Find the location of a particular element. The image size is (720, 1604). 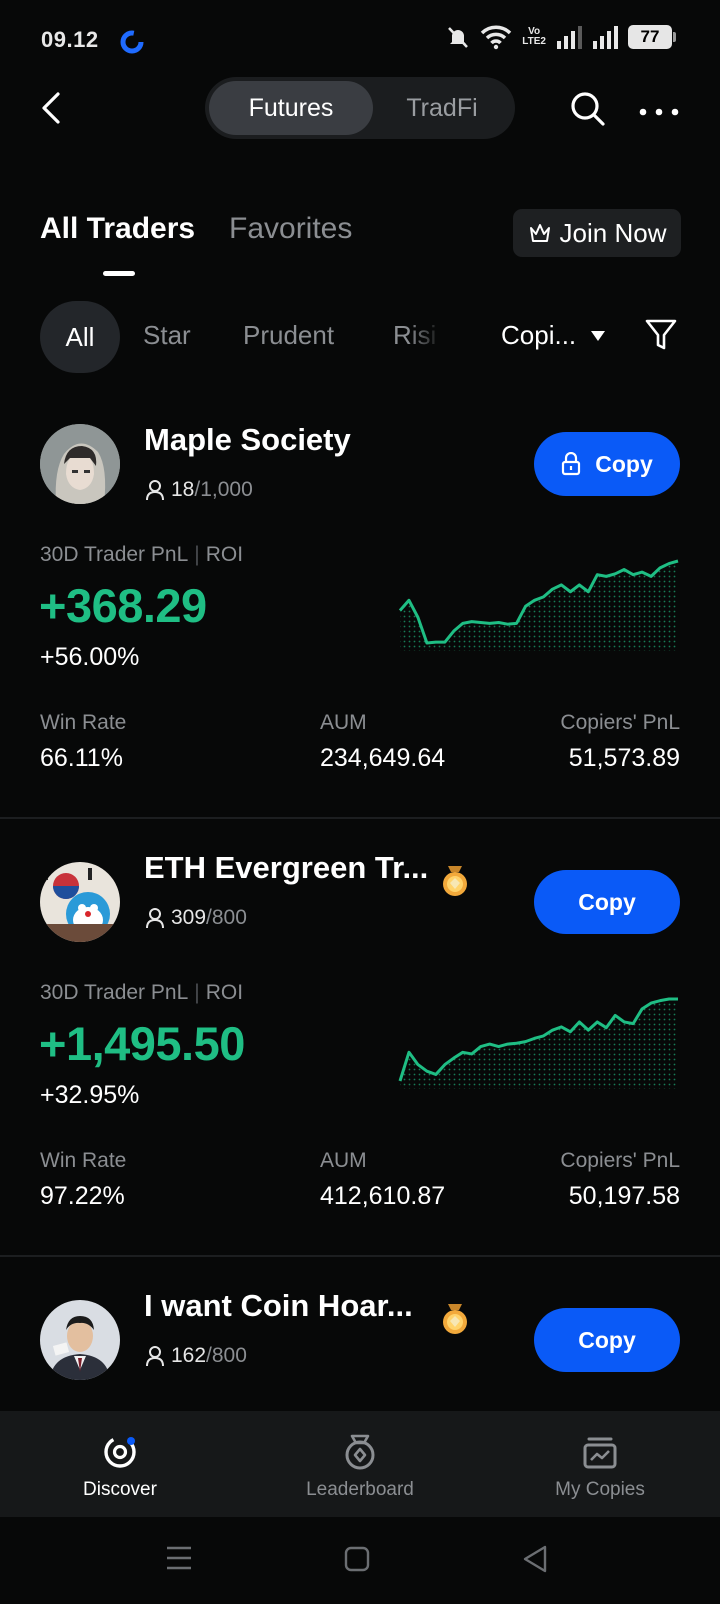

recents-button is located at coordinates (179, 1560).